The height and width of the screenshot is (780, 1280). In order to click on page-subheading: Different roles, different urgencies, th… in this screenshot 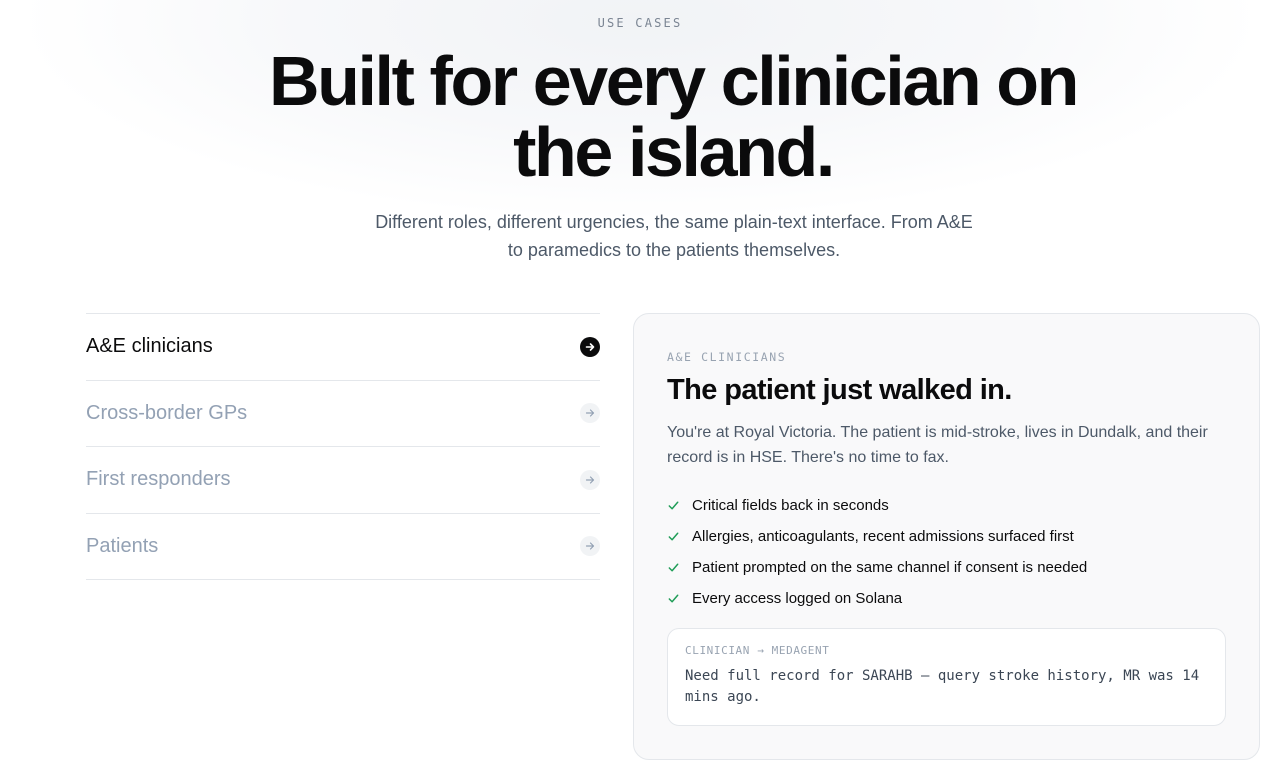, I will do `click(674, 236)`.